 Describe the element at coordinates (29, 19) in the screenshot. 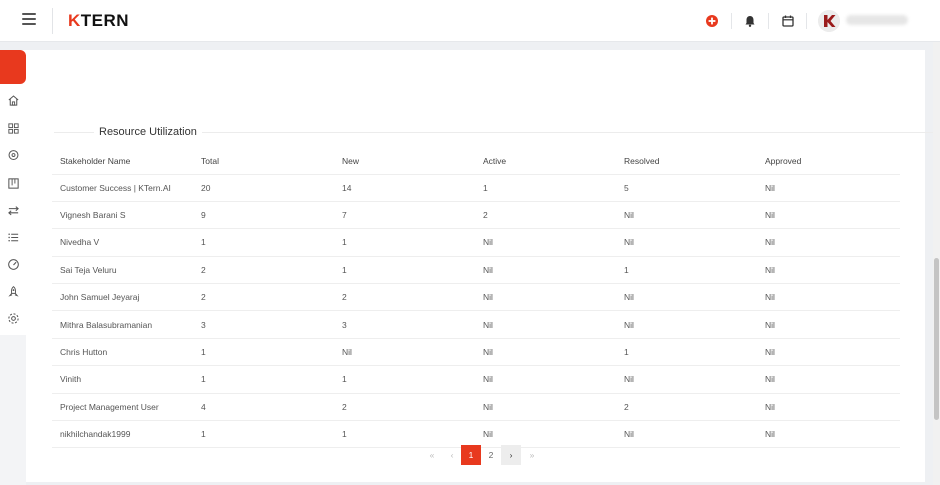

I see `menu-icon` at that location.